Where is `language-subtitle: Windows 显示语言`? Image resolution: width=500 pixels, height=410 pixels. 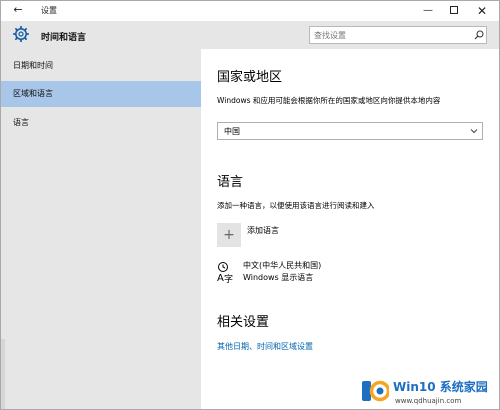 language-subtitle: Windows 显示语言 is located at coordinates (278, 277).